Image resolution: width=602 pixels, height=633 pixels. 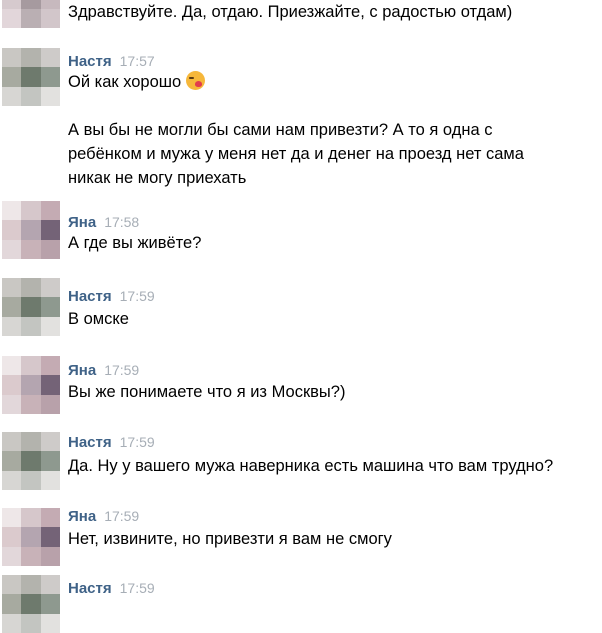 I want to click on author-name: Яна 17:58, so click(x=103, y=222).